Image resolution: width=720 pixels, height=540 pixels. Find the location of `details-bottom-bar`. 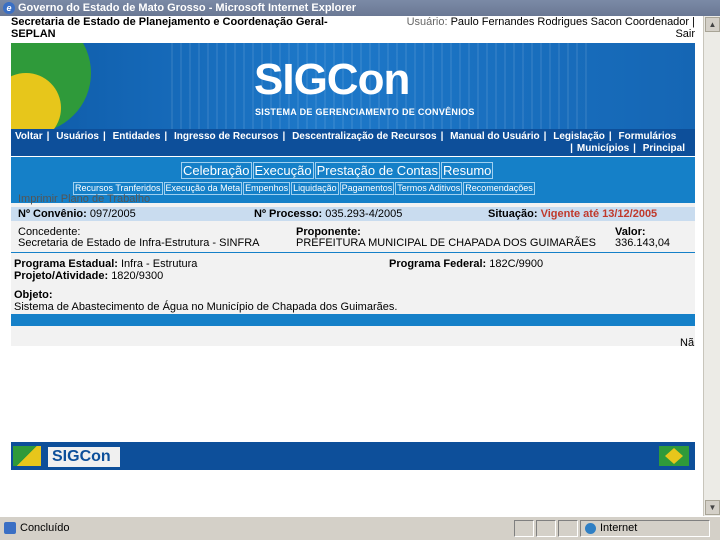

details-bottom-bar is located at coordinates (353, 320).